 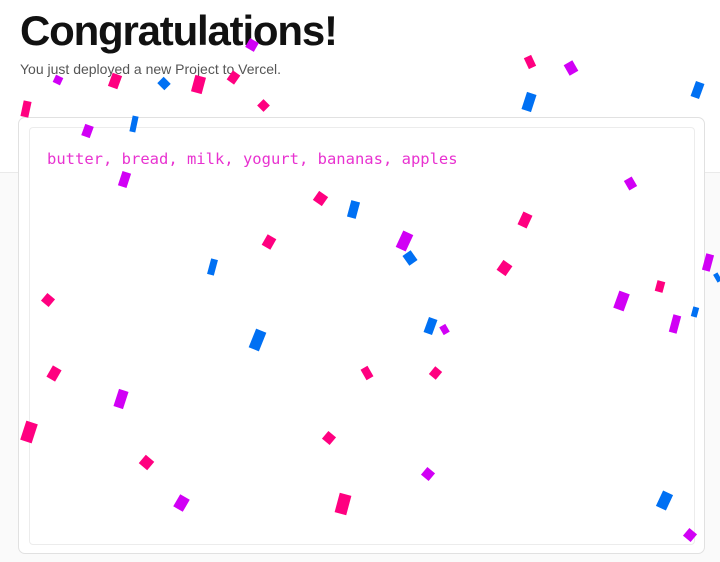 I want to click on page-title: Congratulations!, so click(x=179, y=30).